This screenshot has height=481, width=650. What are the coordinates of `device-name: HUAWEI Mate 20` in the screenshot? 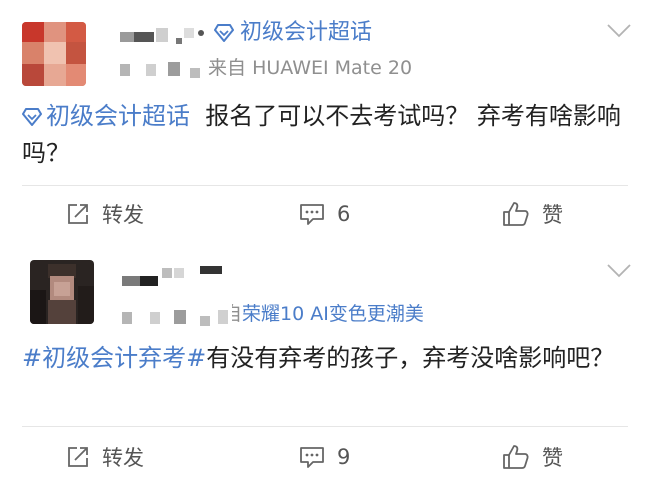 It's located at (332, 68).